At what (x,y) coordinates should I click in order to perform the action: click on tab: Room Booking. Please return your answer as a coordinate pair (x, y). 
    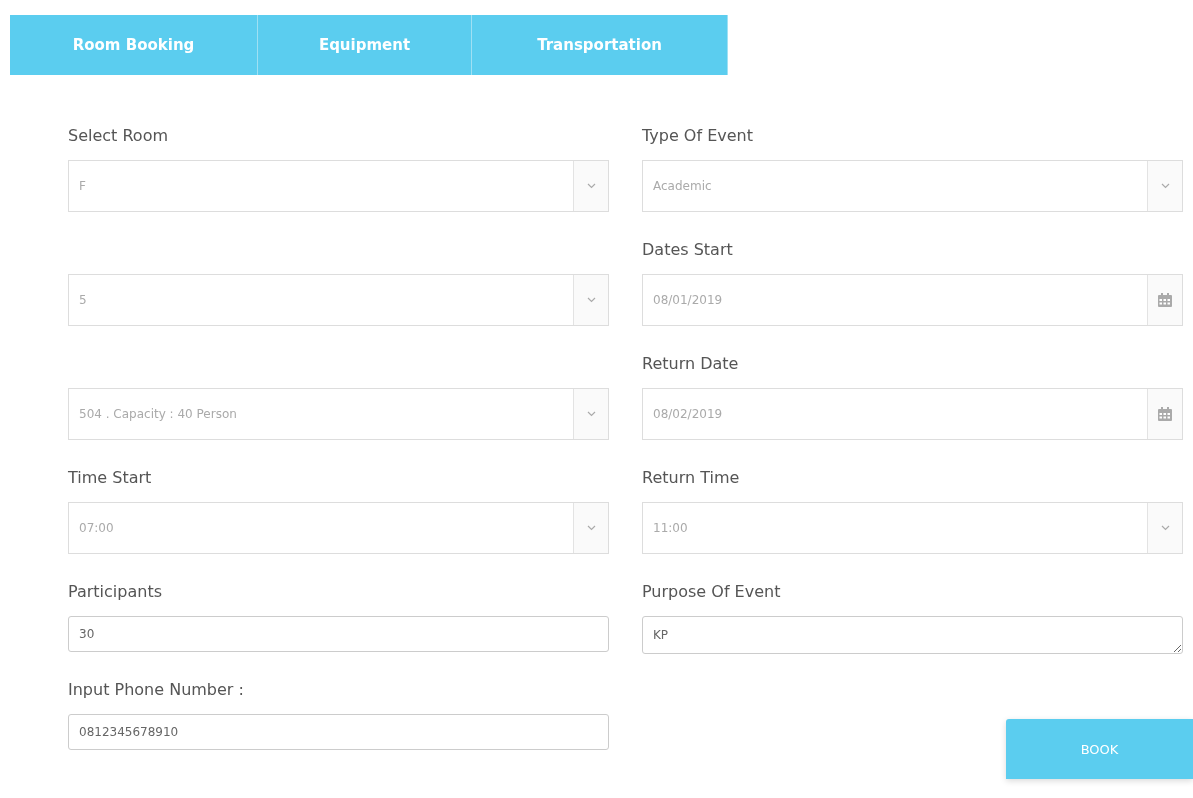
    Looking at the image, I should click on (134, 45).